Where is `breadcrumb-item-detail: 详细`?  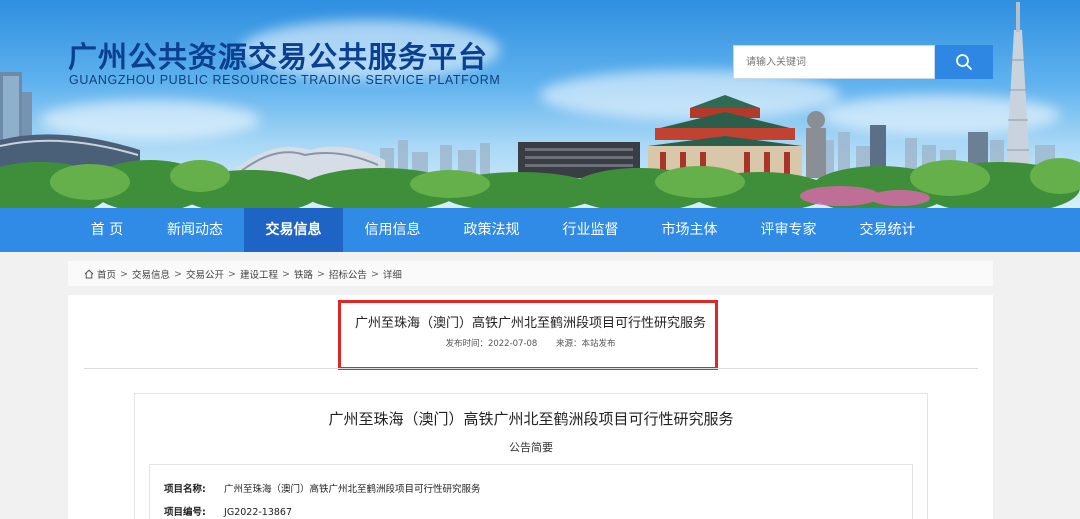 breadcrumb-item-detail: 详细 is located at coordinates (392, 275).